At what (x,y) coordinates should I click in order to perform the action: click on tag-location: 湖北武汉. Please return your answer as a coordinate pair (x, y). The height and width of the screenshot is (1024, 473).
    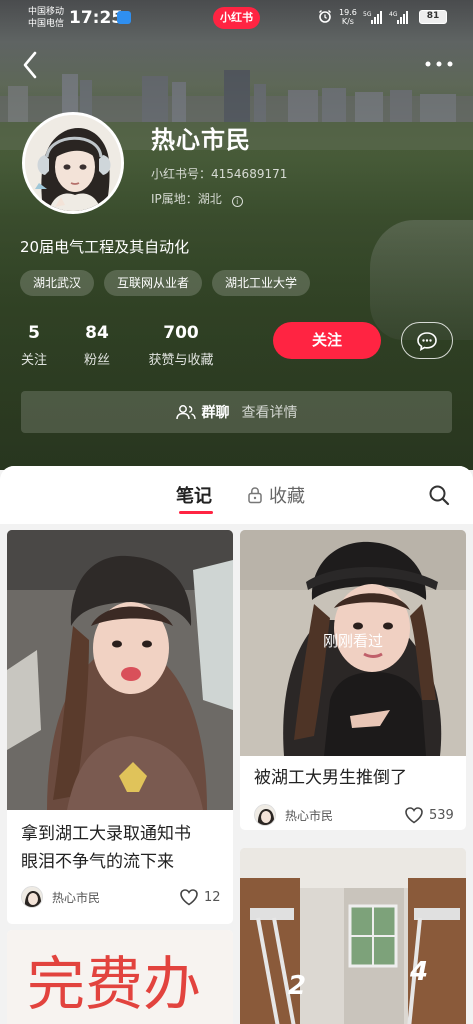
    Looking at the image, I should click on (57, 283).